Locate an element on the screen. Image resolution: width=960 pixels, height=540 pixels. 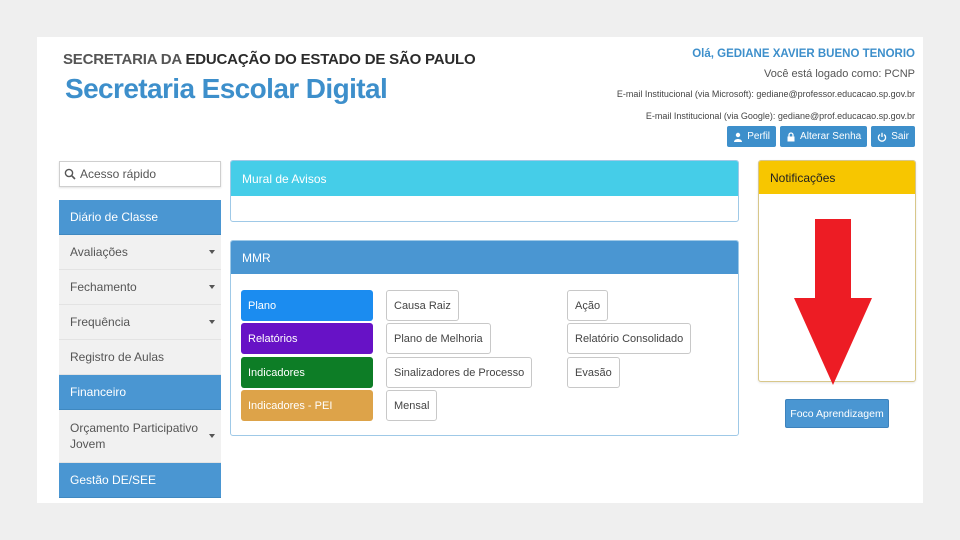
power-icon is located at coordinates (882, 137).